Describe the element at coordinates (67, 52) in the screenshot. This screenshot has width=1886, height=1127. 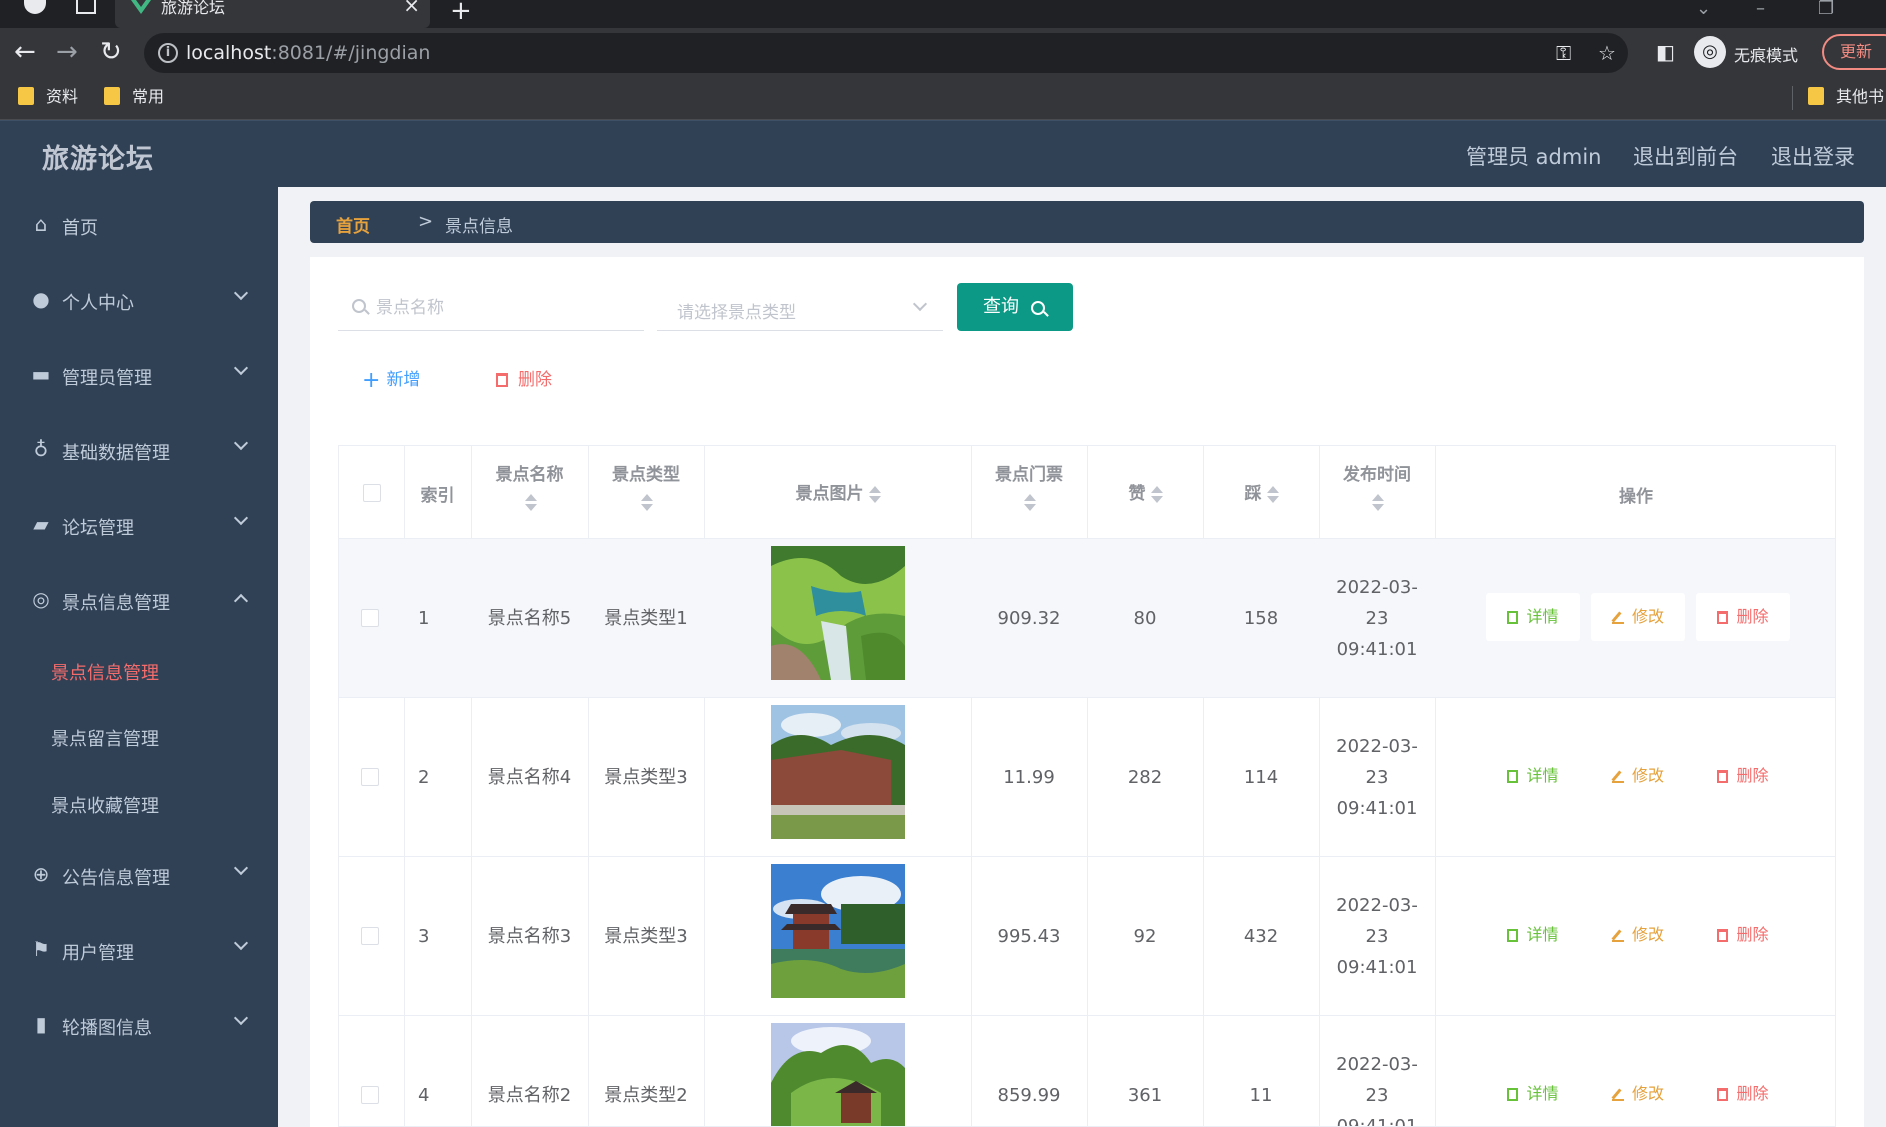
I see `forward-icon: →` at that location.